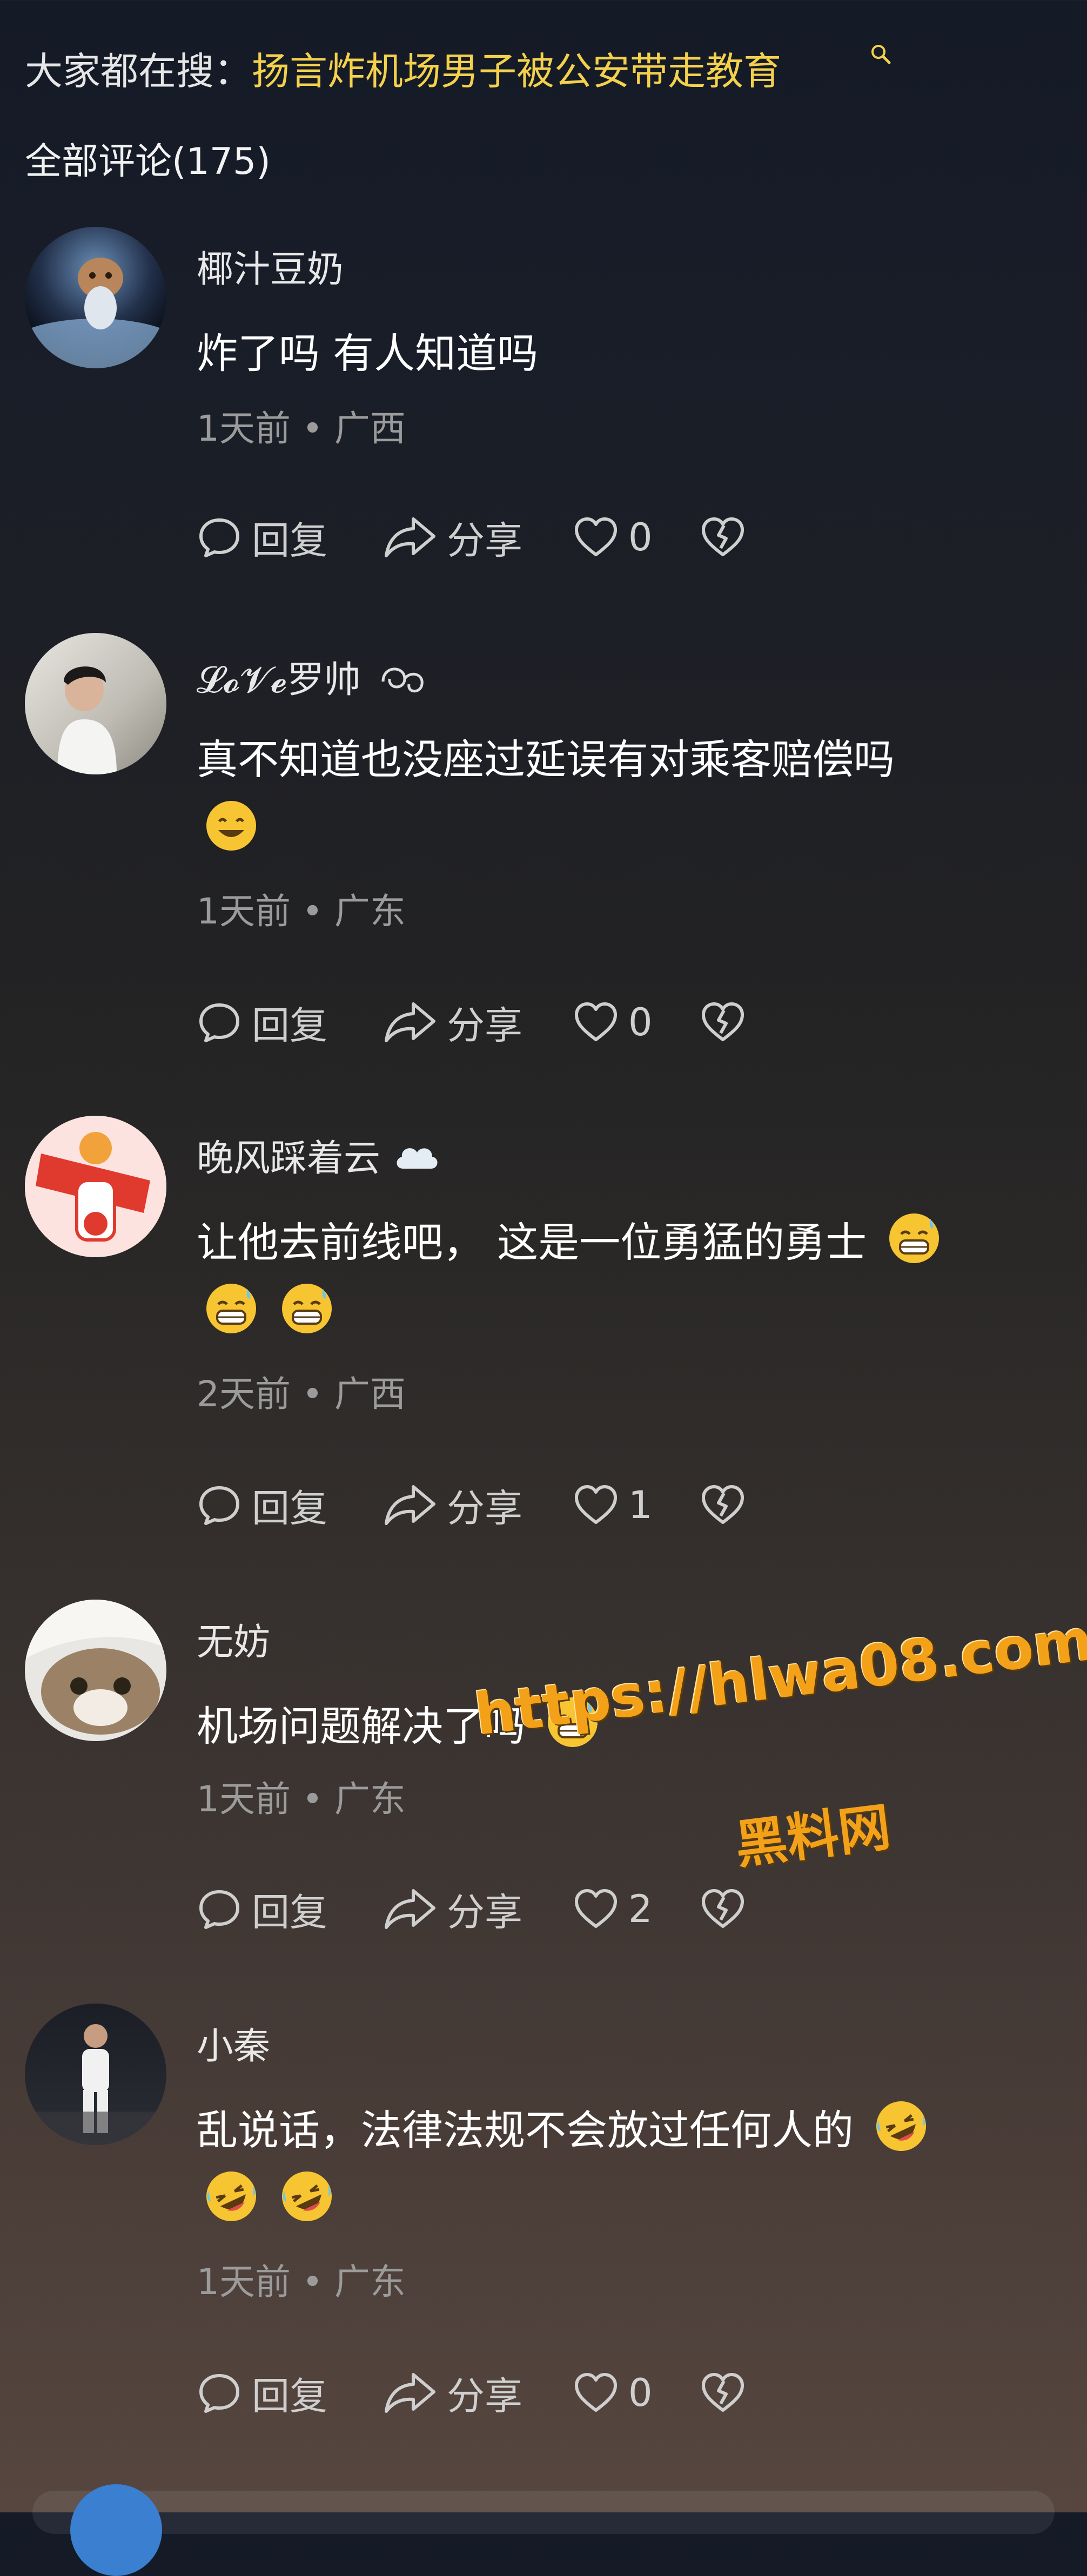 This screenshot has width=1087, height=2576. What do you see at coordinates (640, 1505) in the screenshot?
I see `like-count: 1` at bounding box center [640, 1505].